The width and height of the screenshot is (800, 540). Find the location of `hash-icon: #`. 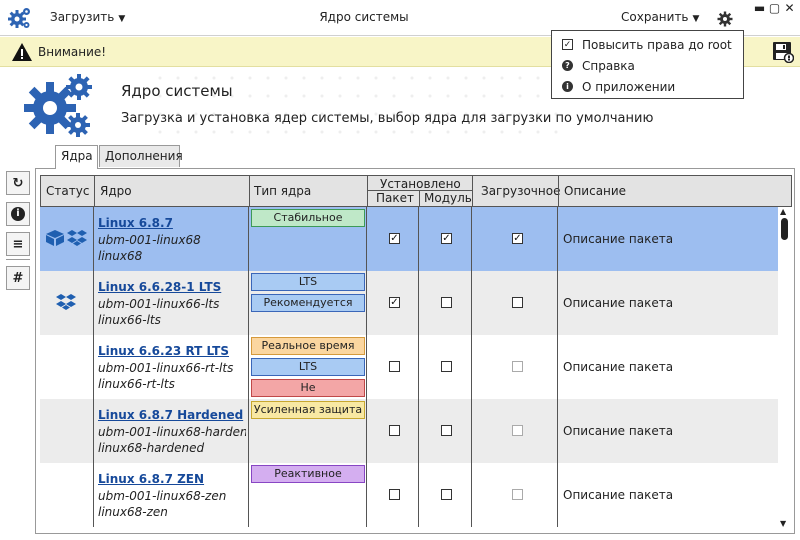

hash-icon: # is located at coordinates (18, 278).